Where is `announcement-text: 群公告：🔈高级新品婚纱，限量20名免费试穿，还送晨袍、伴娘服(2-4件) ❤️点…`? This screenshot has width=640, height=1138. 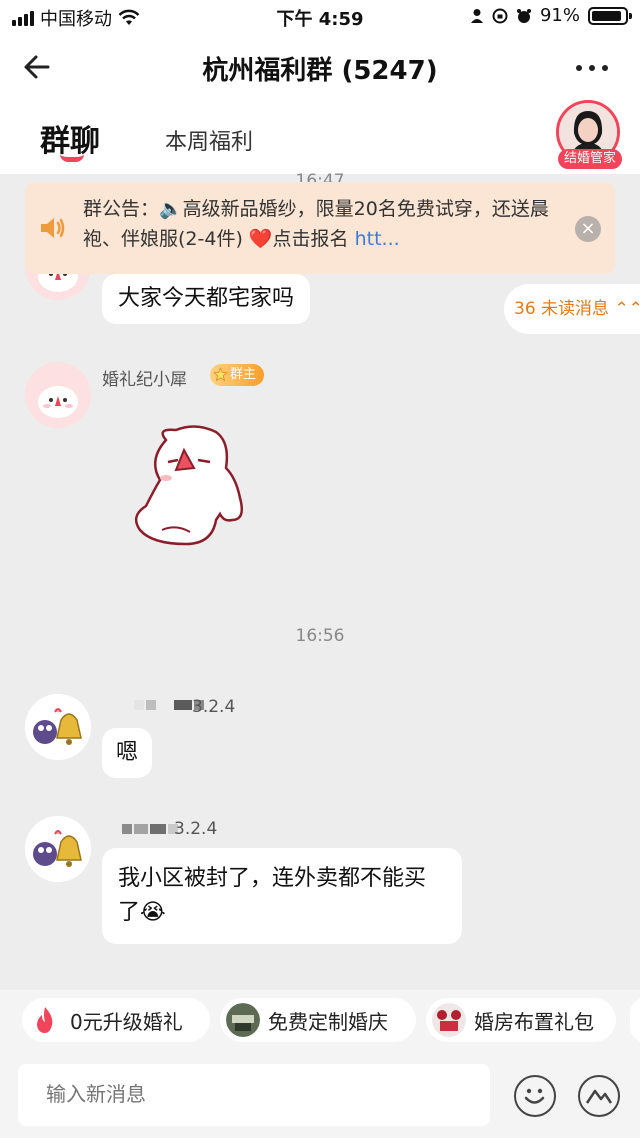
announcement-text: 群公告：🔈高级新品婚纱，限量20名免费试穿，还送晨袍、伴娘服(2-4件) ❤️点… is located at coordinates (318, 224).